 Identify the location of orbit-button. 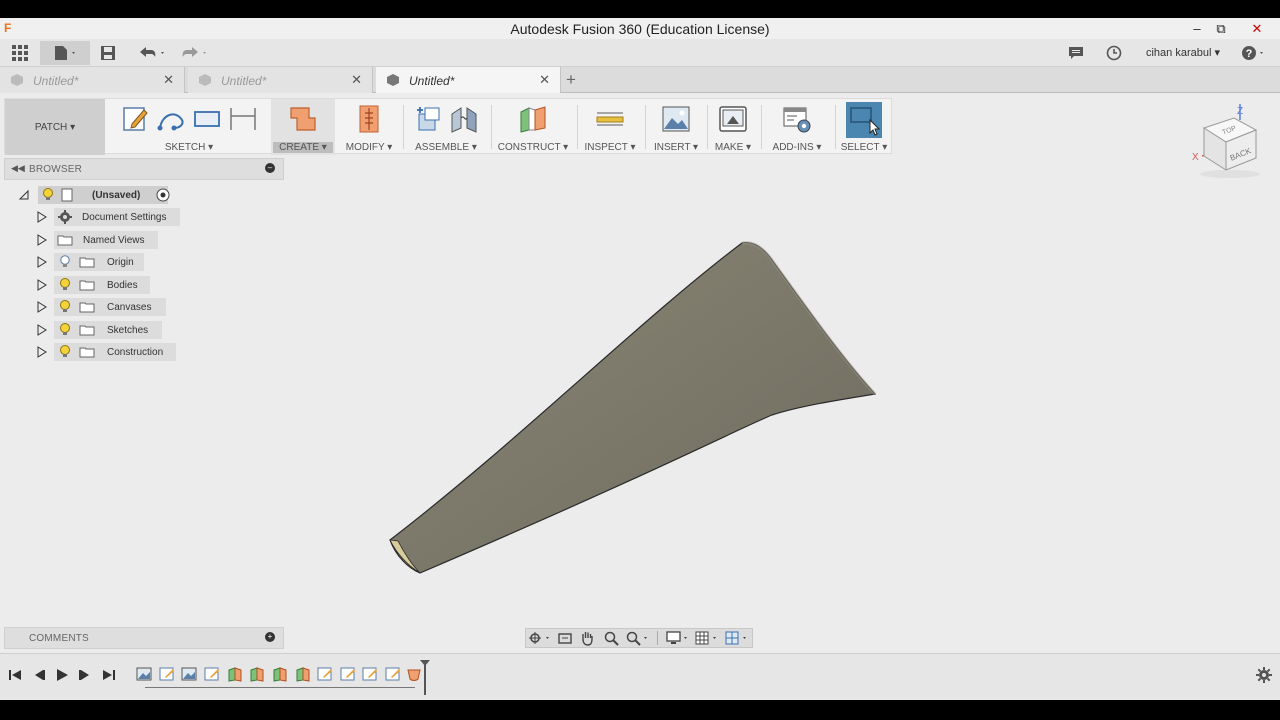
(540, 638).